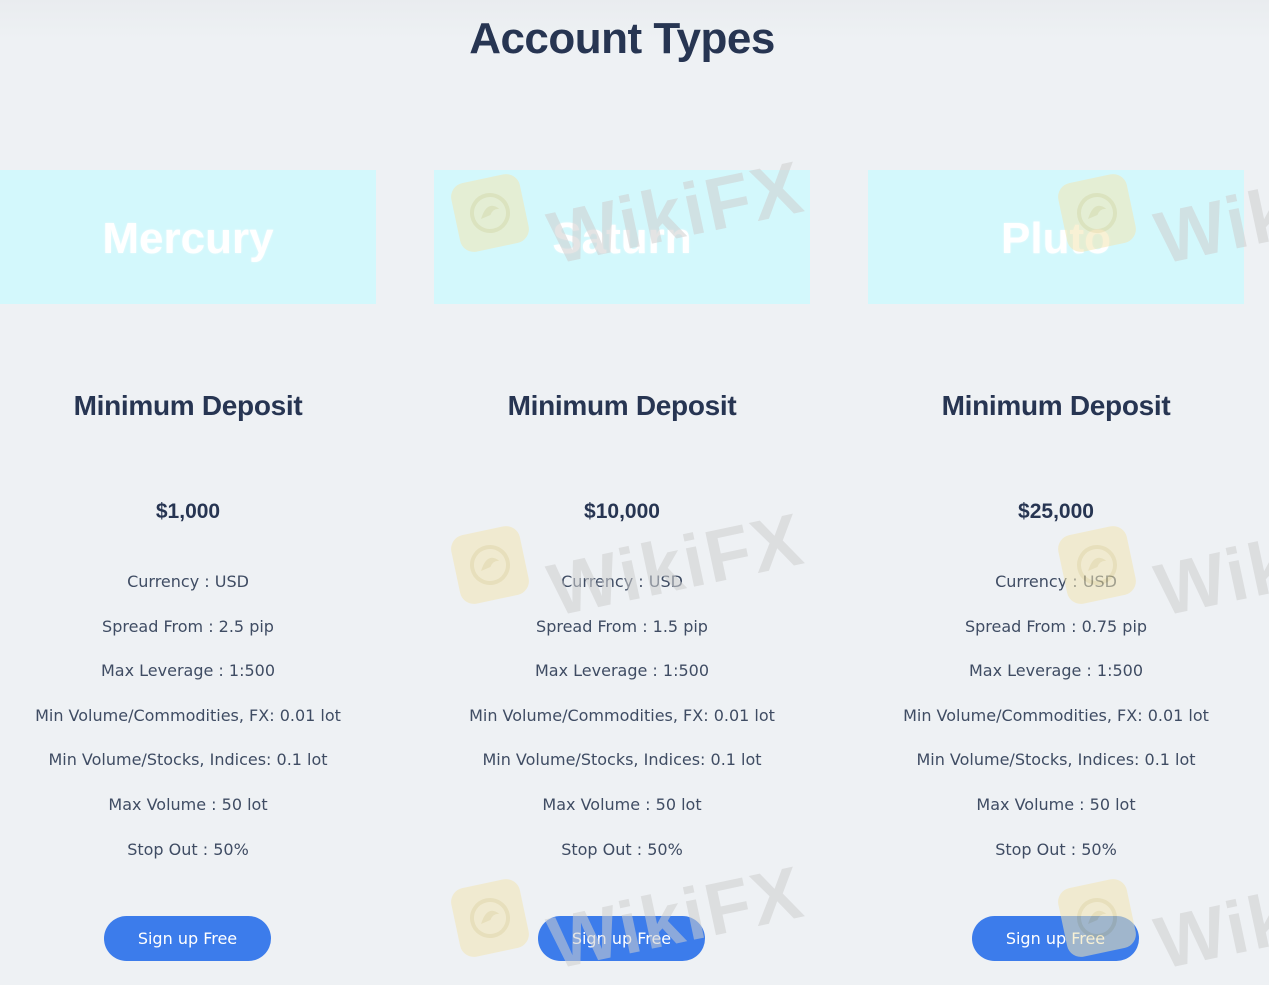  Describe the element at coordinates (188, 626) in the screenshot. I see `feature-spread: Spread From : 2.5 pip` at that location.